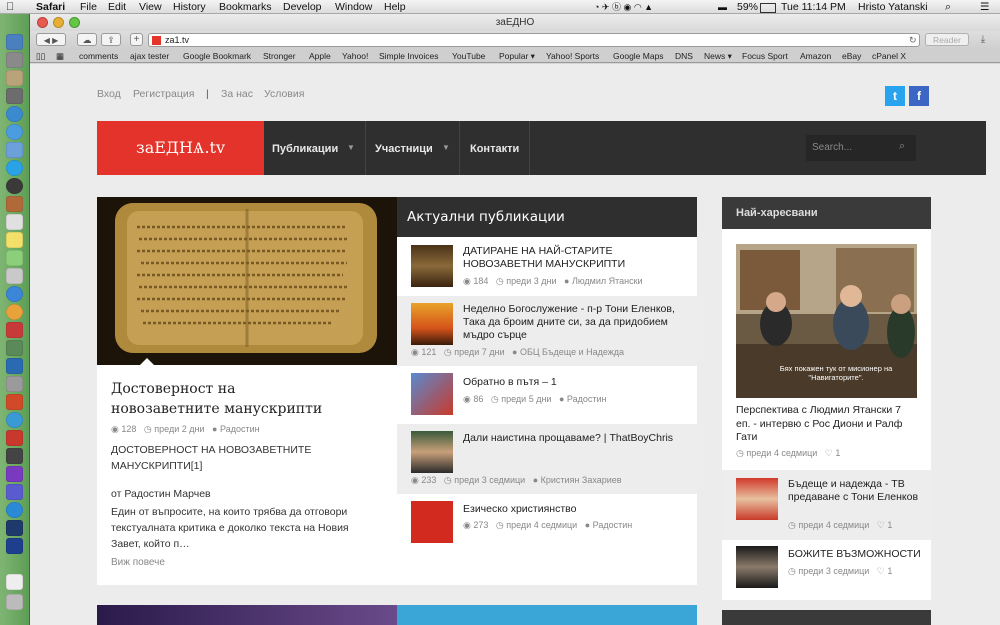 Image resolution: width=1000 pixels, height=625 pixels. What do you see at coordinates (138, 562) in the screenshot?
I see `read-more-link: Виж повече` at bounding box center [138, 562].